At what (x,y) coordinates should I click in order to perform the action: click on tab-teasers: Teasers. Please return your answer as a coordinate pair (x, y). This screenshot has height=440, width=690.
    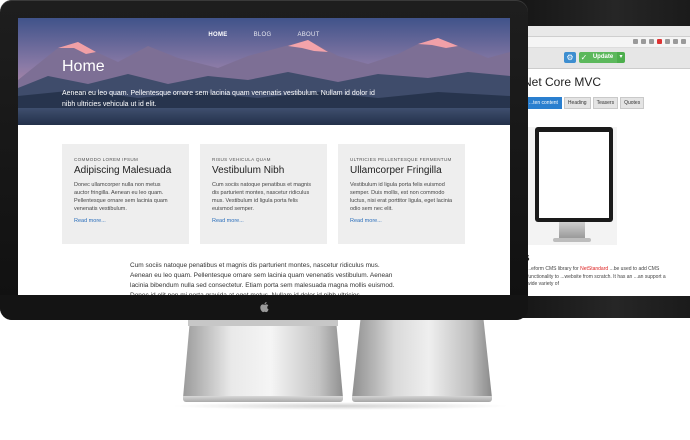
    Looking at the image, I should click on (605, 103).